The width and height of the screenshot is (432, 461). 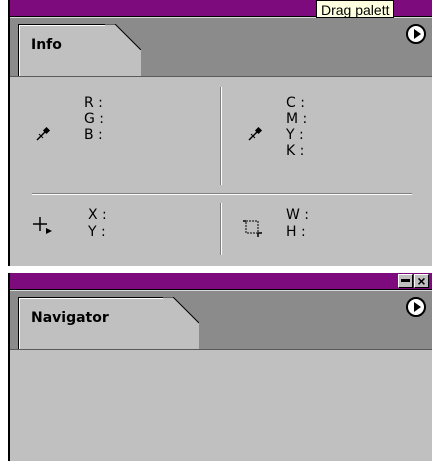 What do you see at coordinates (416, 307) in the screenshot?
I see `navigator-palette-menu-button` at bounding box center [416, 307].